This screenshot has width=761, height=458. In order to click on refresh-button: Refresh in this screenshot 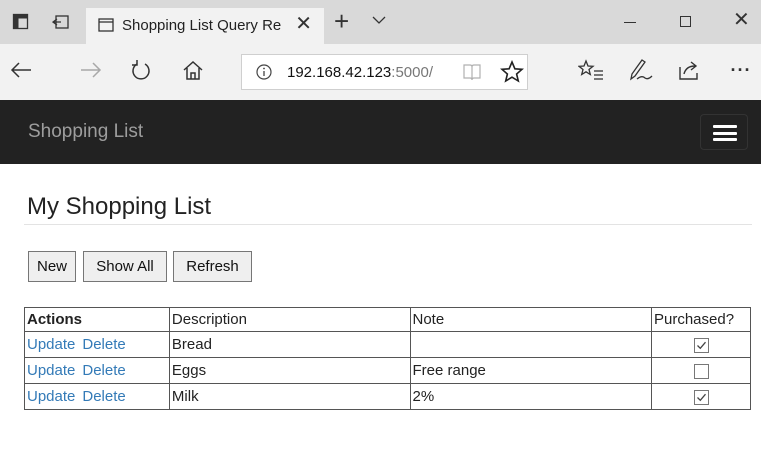, I will do `click(212, 266)`.